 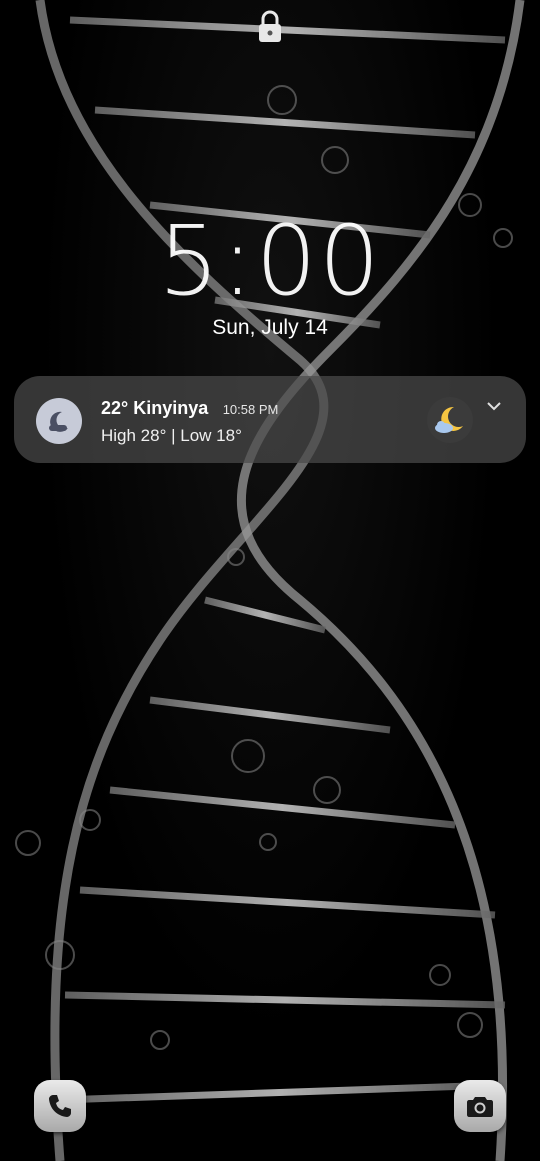 I want to click on weather-timestamp: 10:58 PM, so click(x=250, y=409).